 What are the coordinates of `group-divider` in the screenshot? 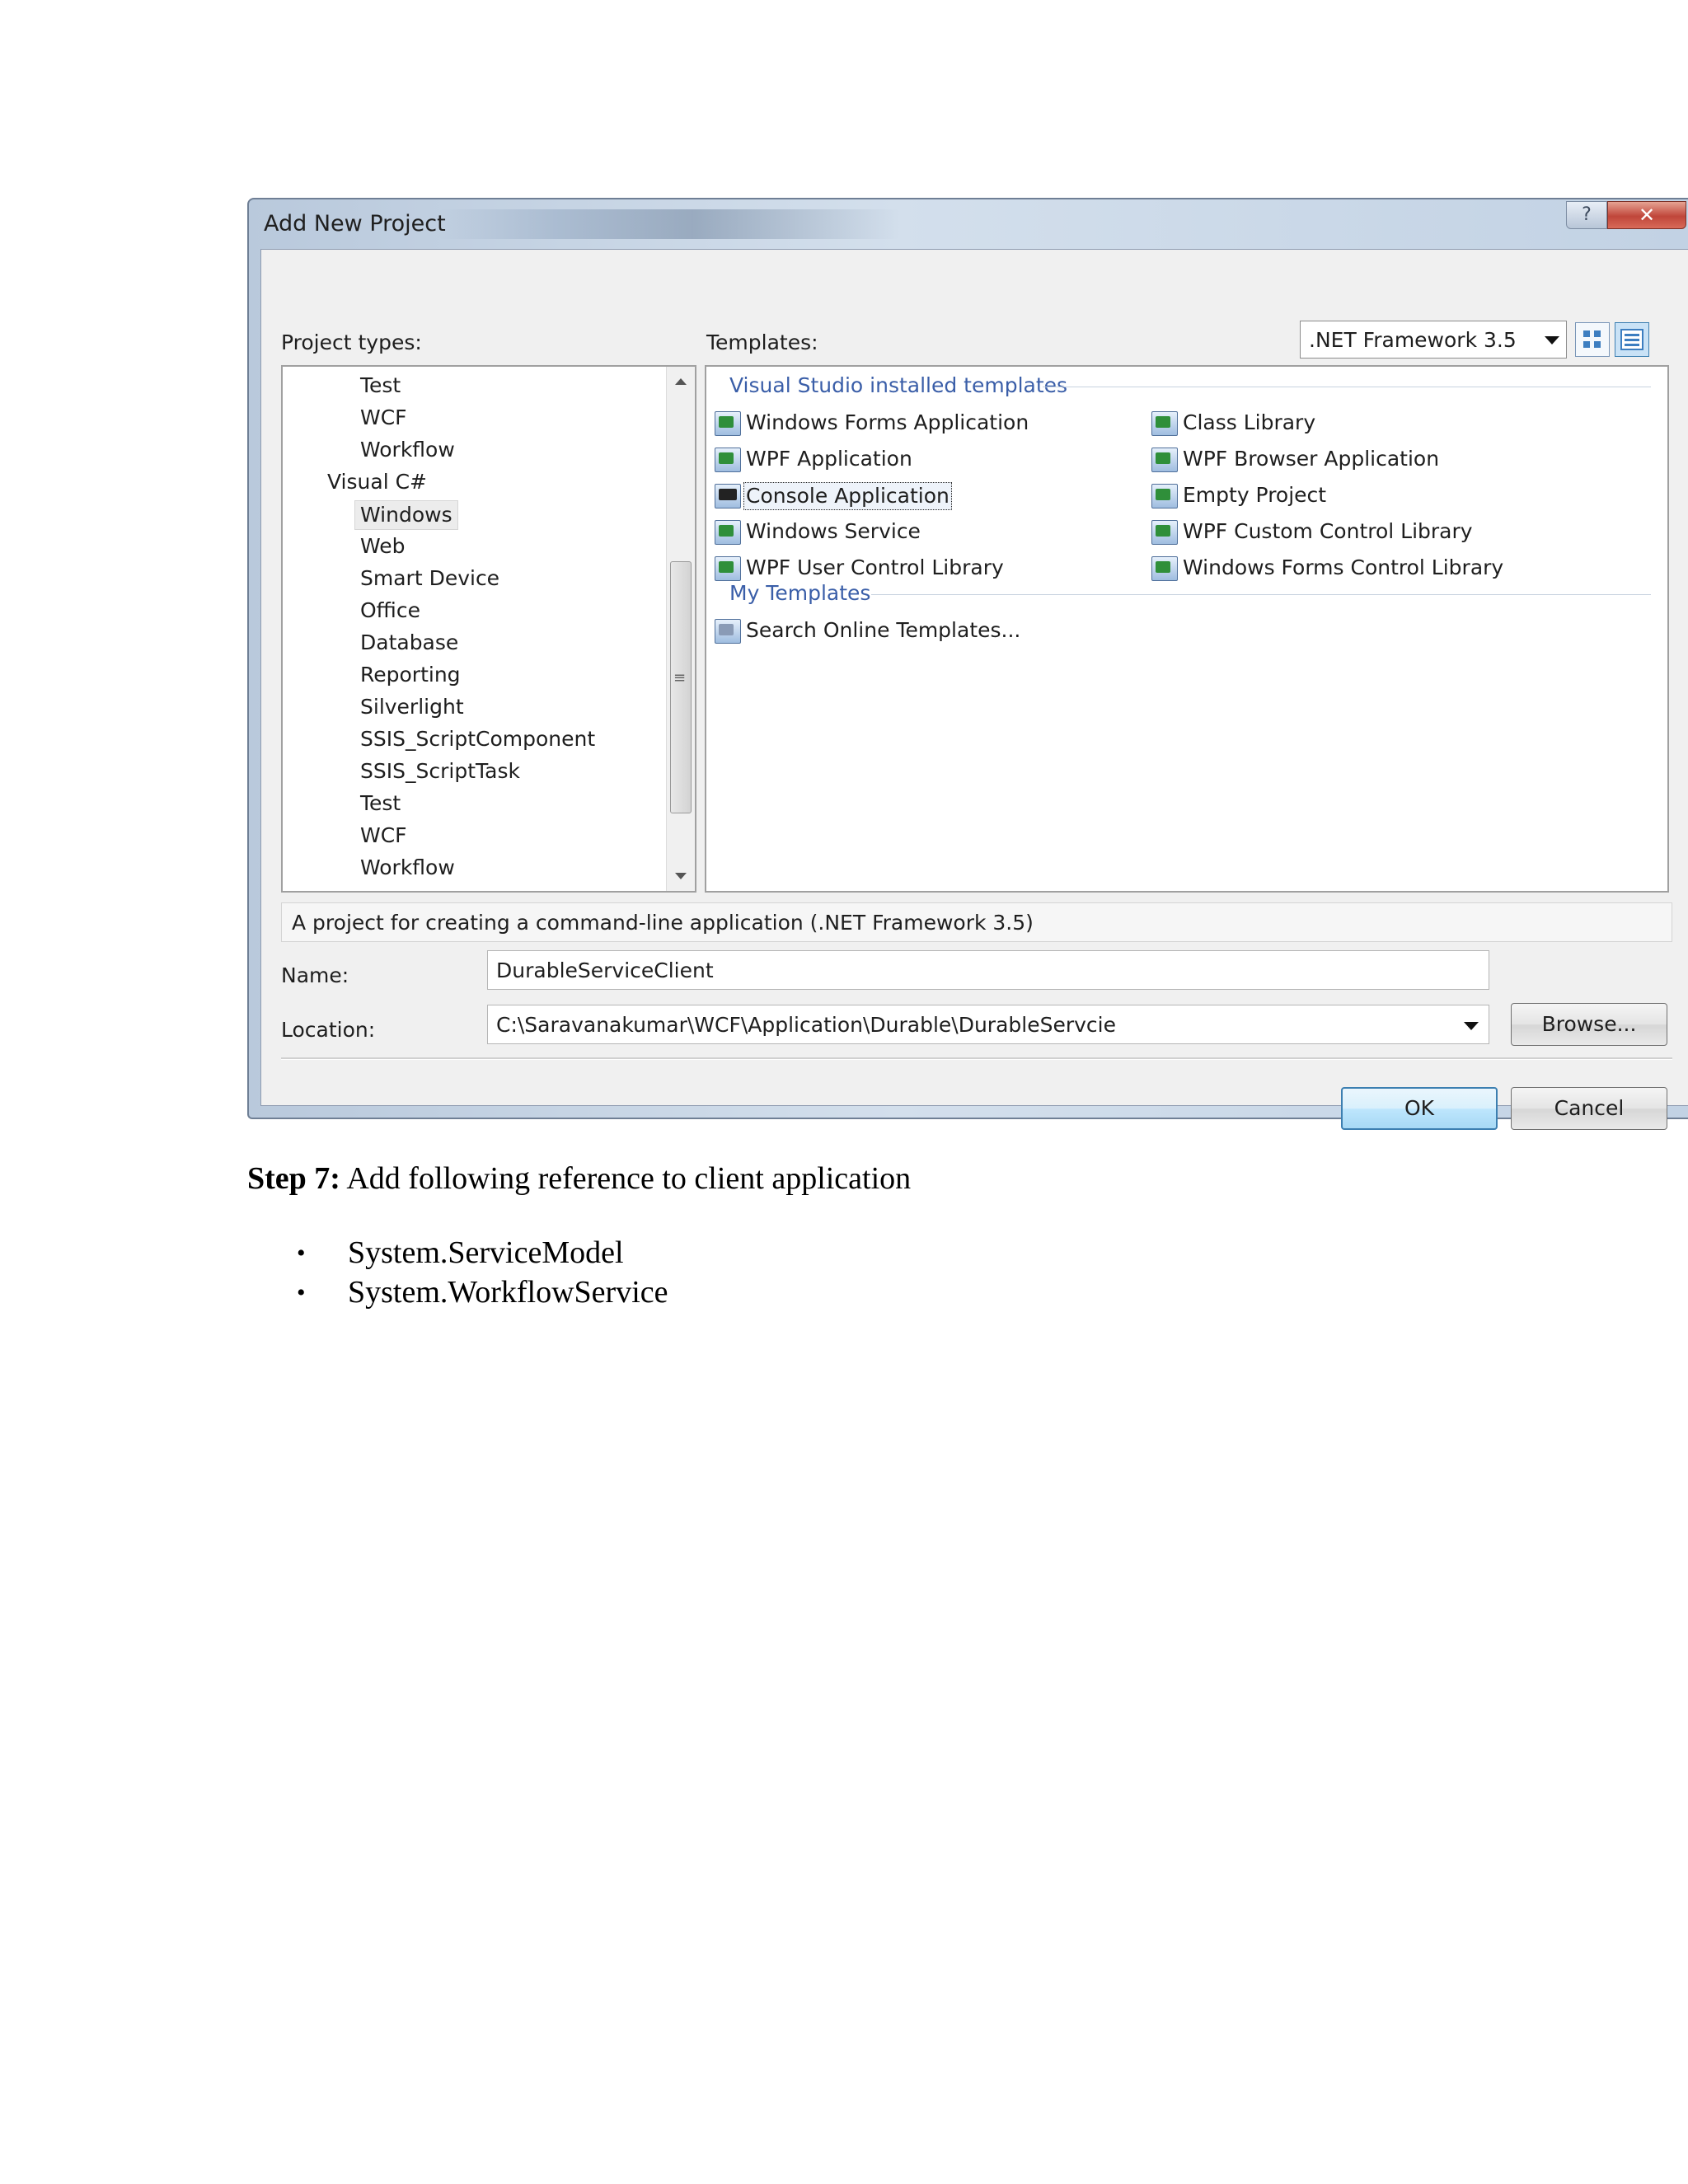 It's located at (1261, 594).